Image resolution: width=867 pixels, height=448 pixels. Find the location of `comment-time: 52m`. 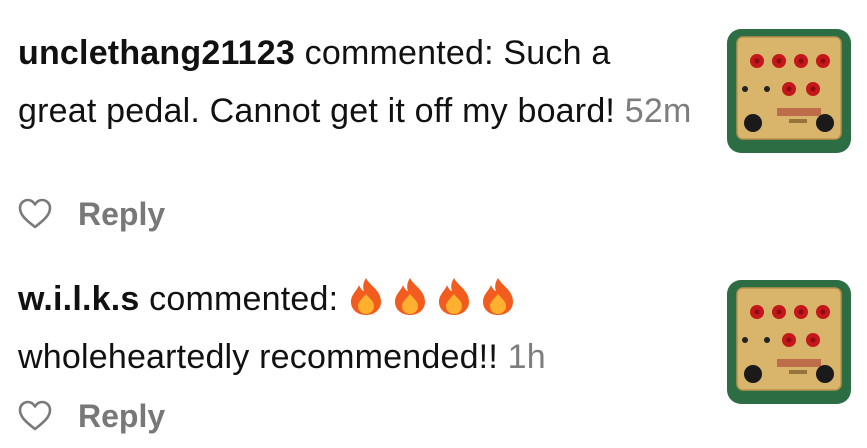

comment-time: 52m is located at coordinates (658, 111).